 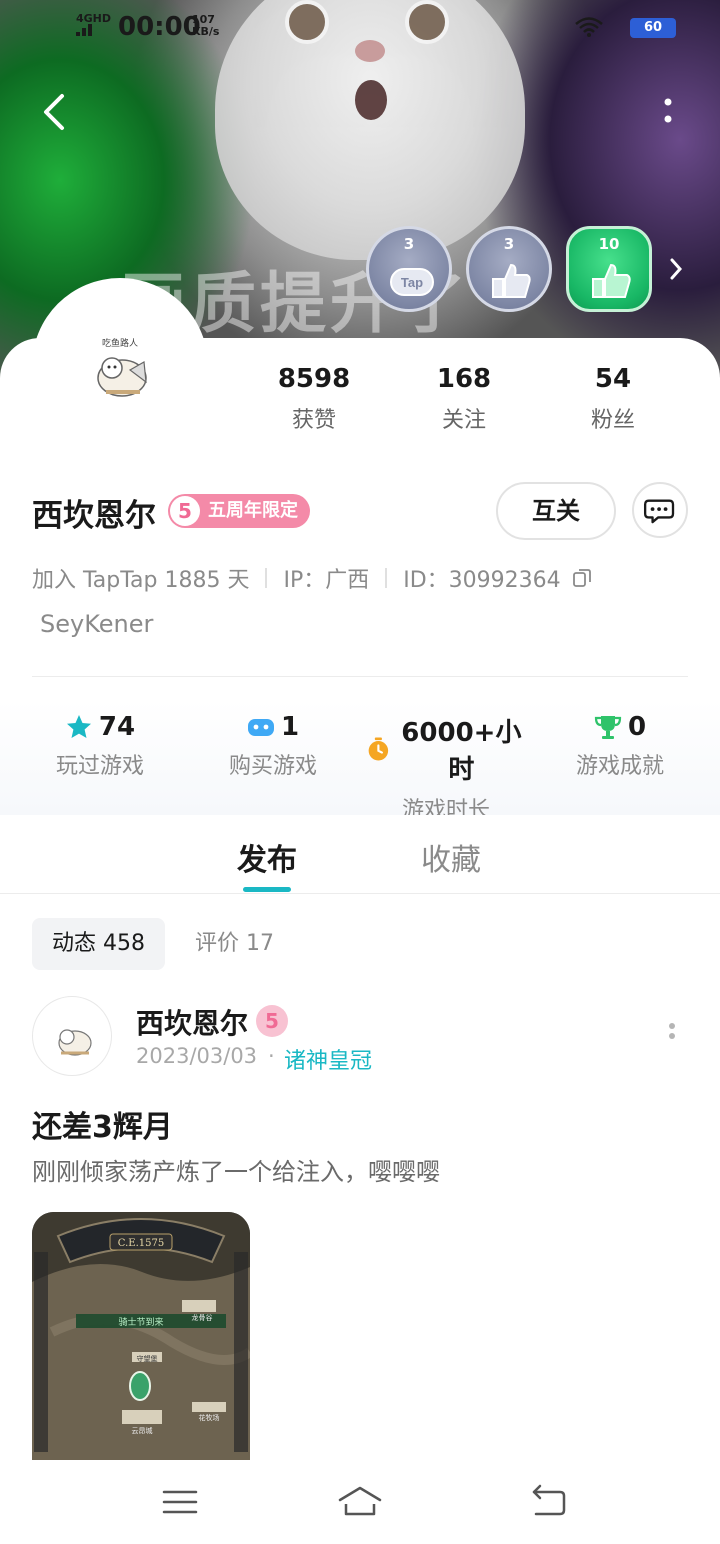 What do you see at coordinates (142, 1431) in the screenshot?
I see `map-text: 云昂城` at bounding box center [142, 1431].